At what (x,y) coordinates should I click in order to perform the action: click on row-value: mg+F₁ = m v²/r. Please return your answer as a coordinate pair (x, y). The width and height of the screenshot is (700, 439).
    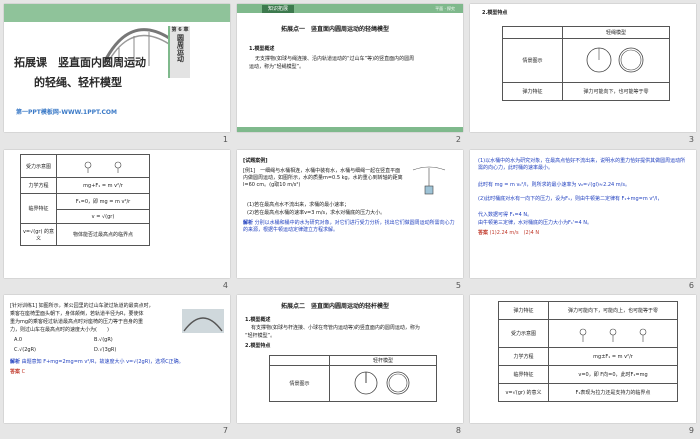
    Looking at the image, I should click on (103, 185).